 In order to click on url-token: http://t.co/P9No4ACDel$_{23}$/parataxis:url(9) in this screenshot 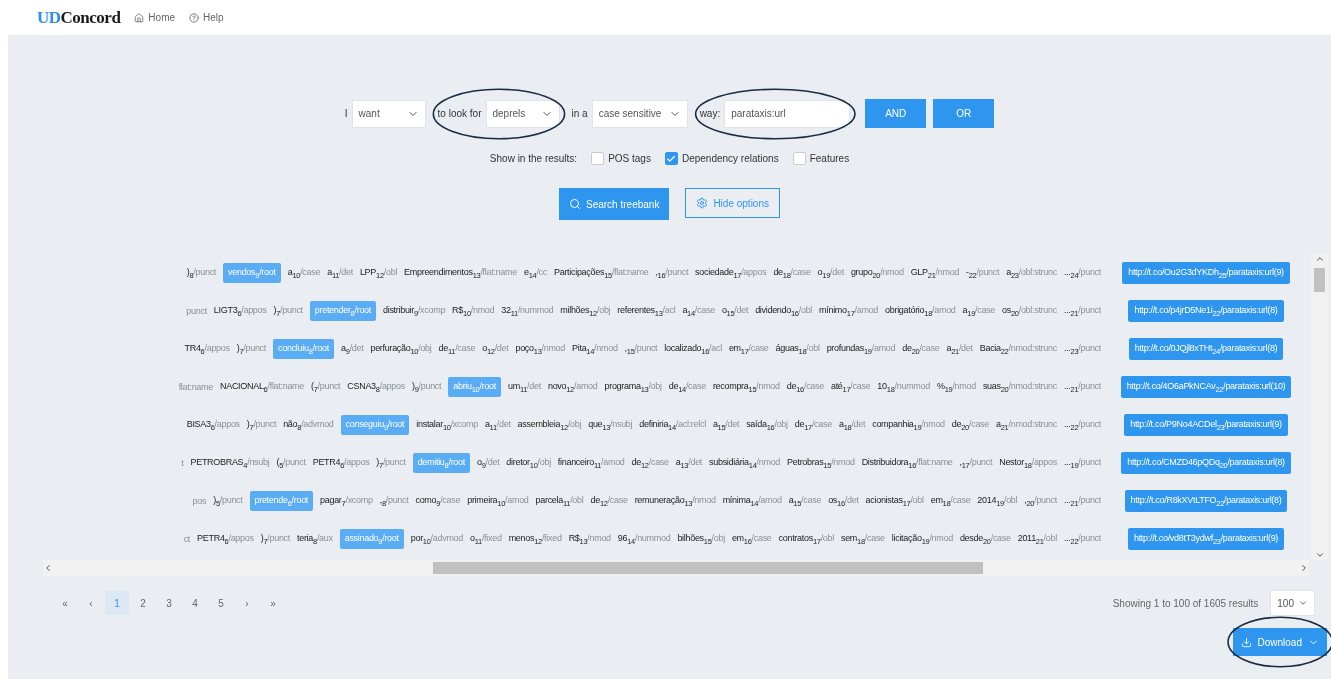, I will do `click(1206, 425)`.